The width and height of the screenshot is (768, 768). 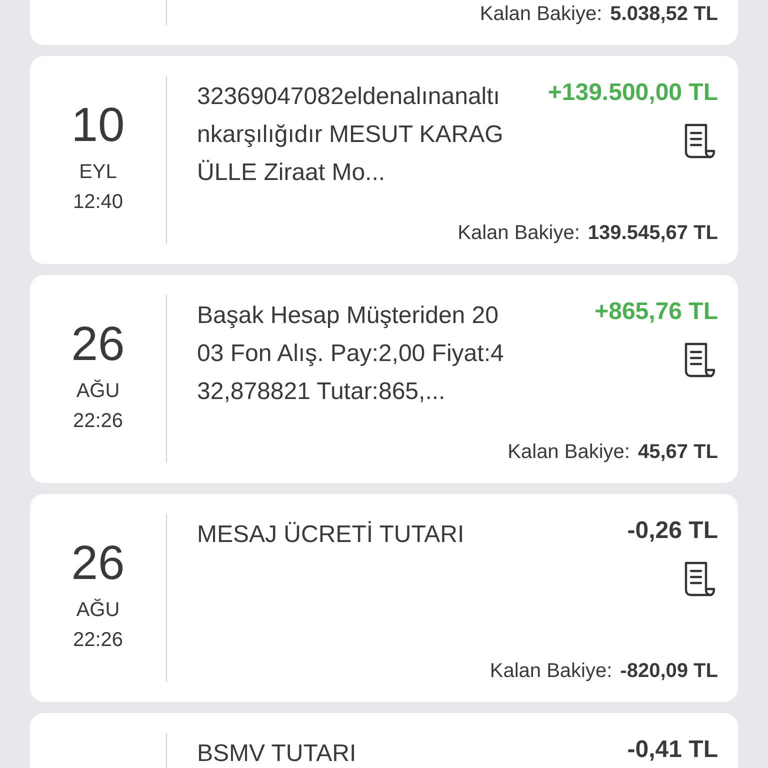 What do you see at coordinates (331, 535) in the screenshot?
I see `transaction-description: MESAJ ÜCRETİ TUTARI` at bounding box center [331, 535].